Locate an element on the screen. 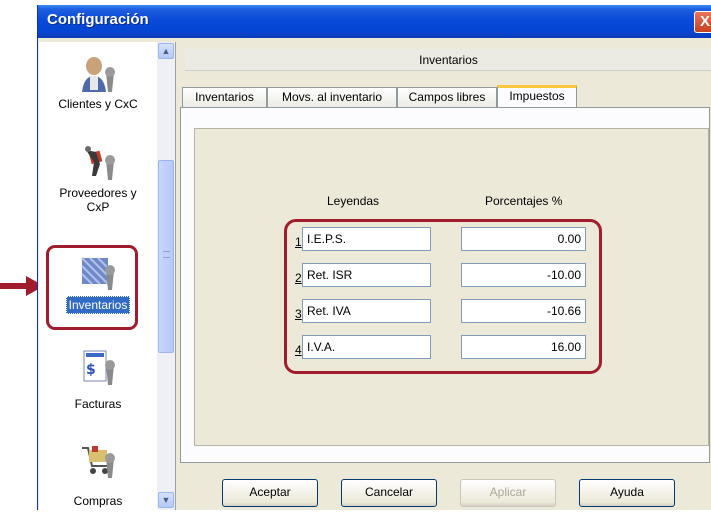 This screenshot has height=515, width=711. sidebar-item-inventory: Inventarios is located at coordinates (98, 283).